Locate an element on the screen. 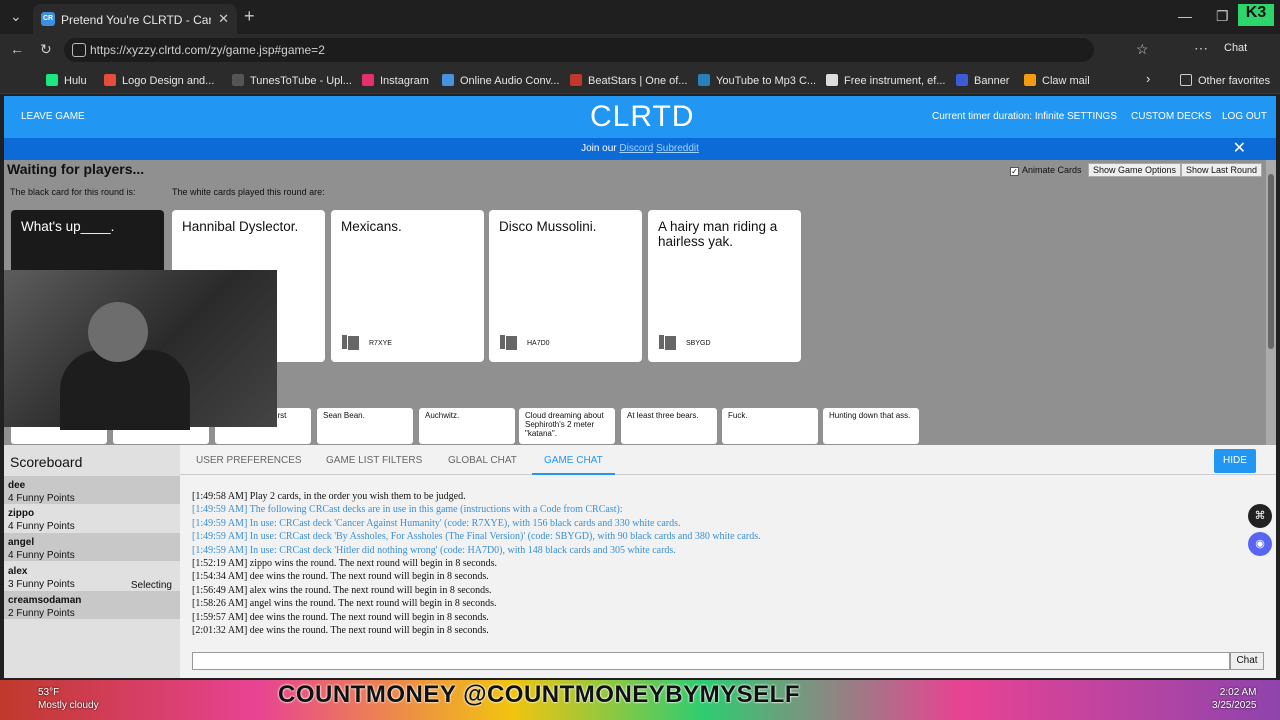 This screenshot has width=1280, height=720. animate-cards-toggle: ✓ Animate Cards is located at coordinates (1046, 170).